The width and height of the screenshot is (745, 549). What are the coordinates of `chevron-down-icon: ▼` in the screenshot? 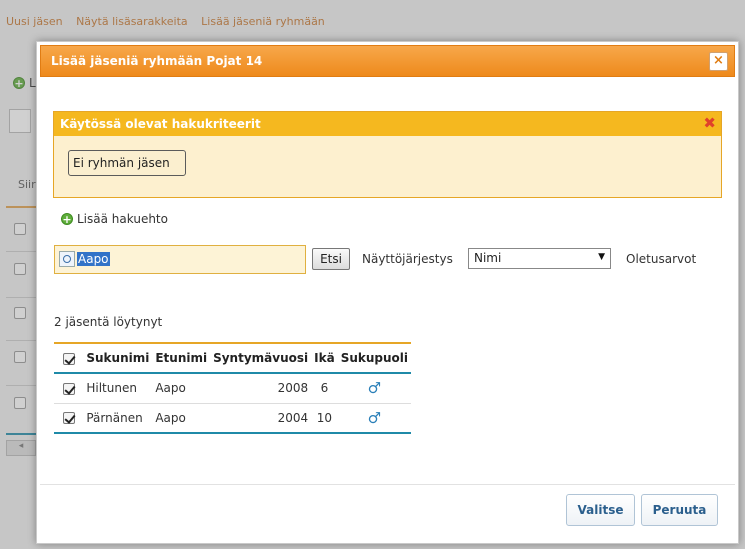 It's located at (601, 257).